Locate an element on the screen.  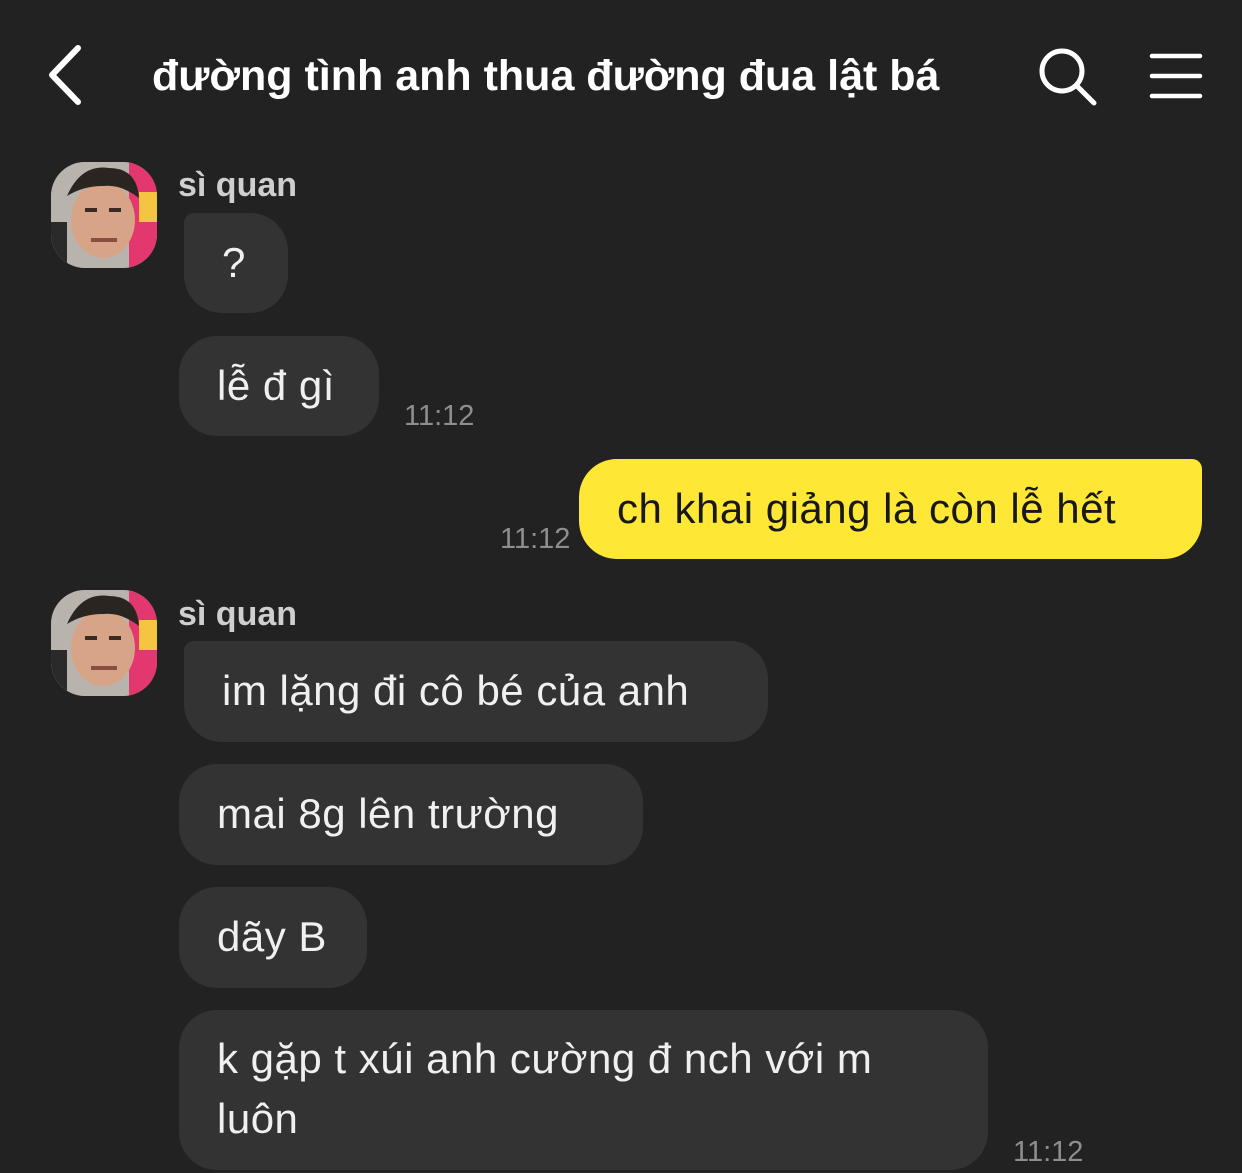
back-button is located at coordinates (65, 75).